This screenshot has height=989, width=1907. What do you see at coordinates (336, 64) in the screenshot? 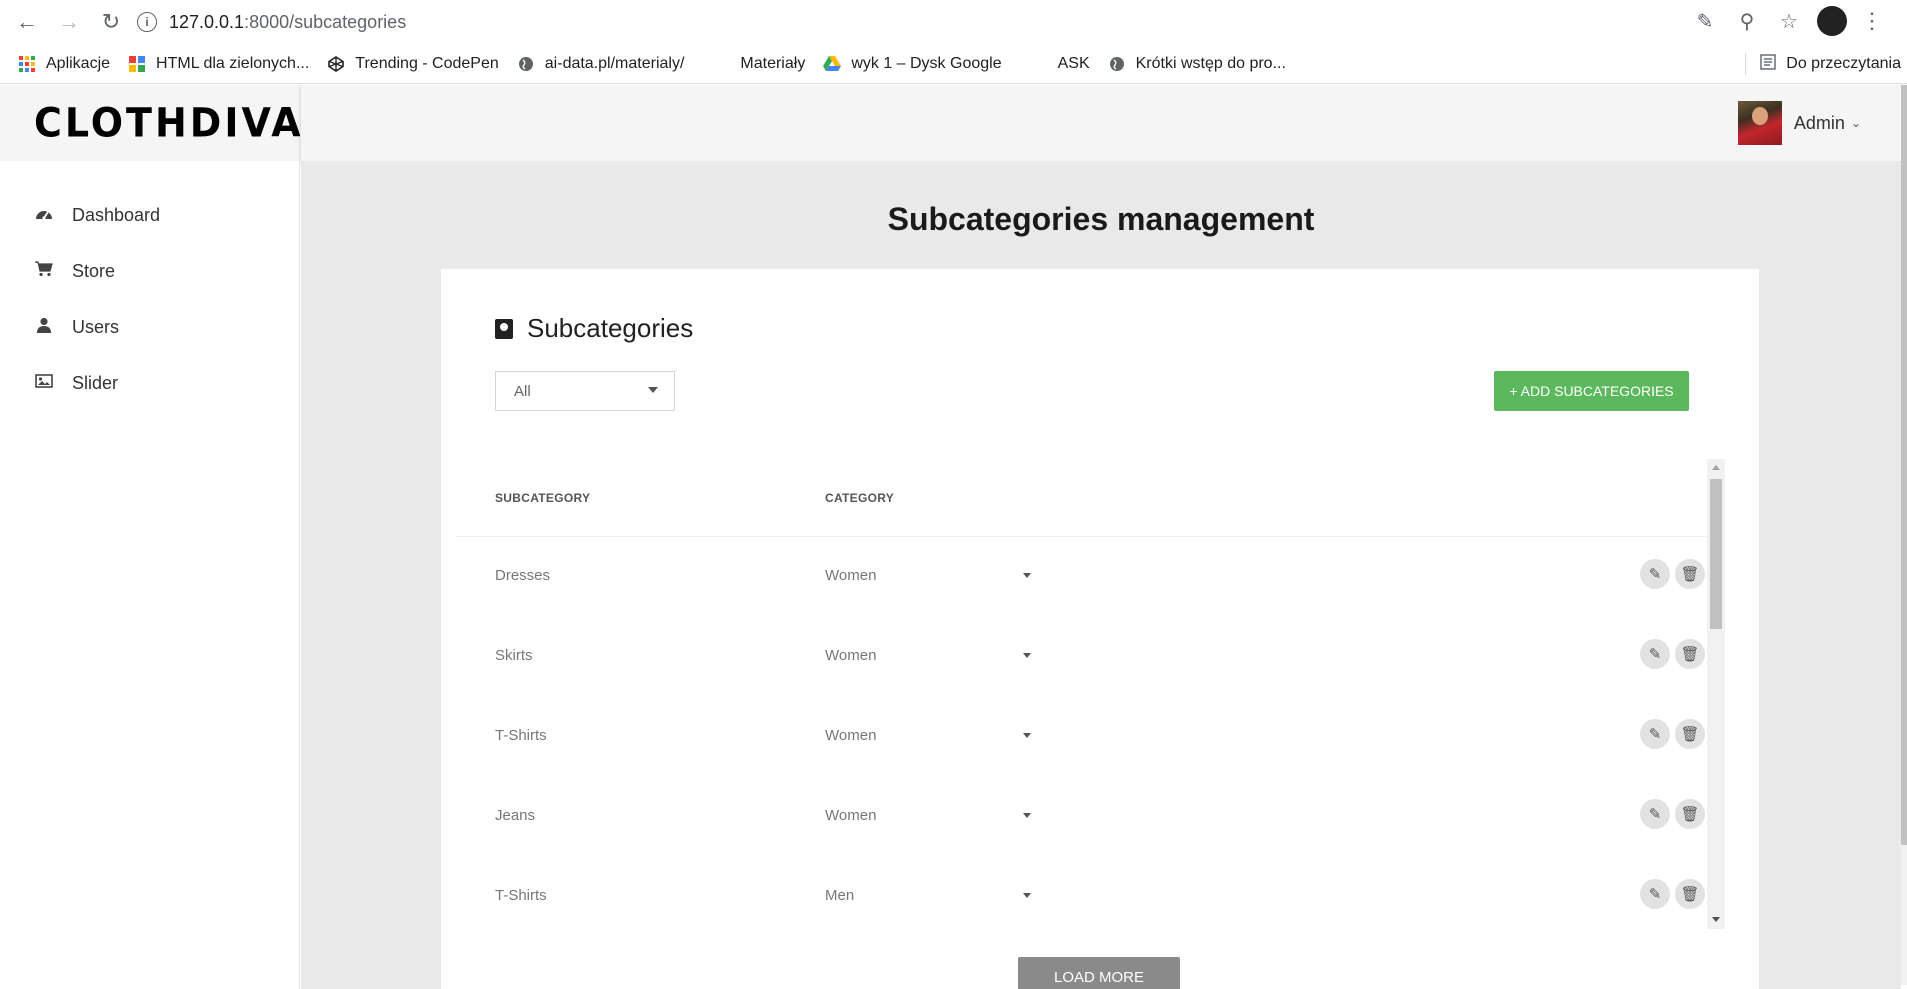
I see `codepen-icon` at bounding box center [336, 64].